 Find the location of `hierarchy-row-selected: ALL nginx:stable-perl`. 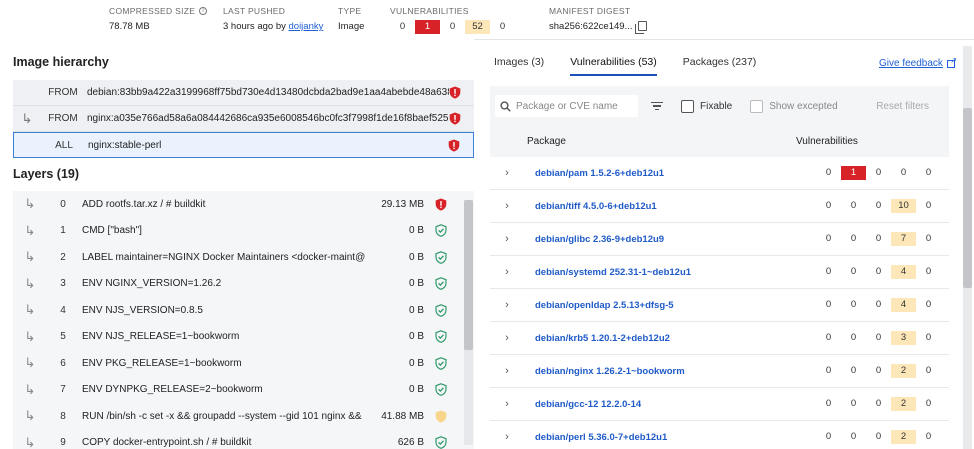

hierarchy-row-selected: ALL nginx:stable-perl is located at coordinates (243, 145).